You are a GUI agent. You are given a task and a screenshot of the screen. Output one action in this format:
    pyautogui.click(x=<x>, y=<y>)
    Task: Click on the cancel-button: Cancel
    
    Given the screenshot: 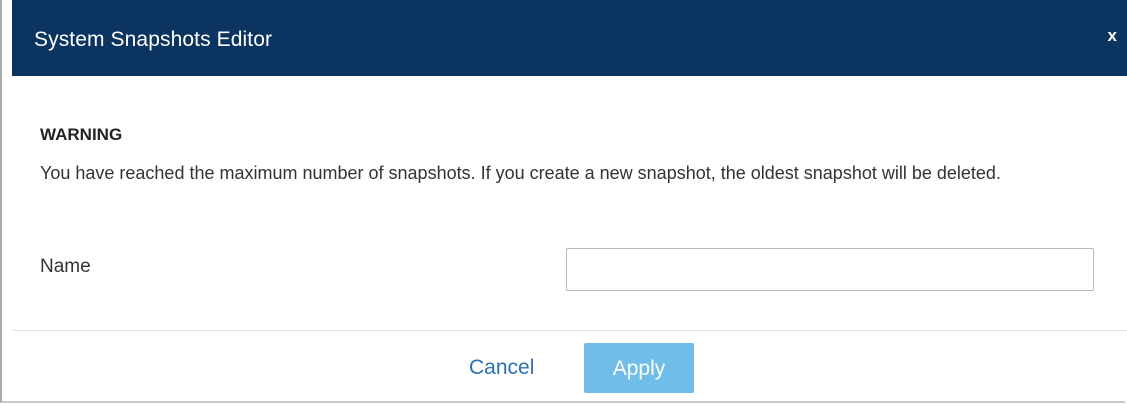 What is the action you would take?
    pyautogui.click(x=501, y=368)
    